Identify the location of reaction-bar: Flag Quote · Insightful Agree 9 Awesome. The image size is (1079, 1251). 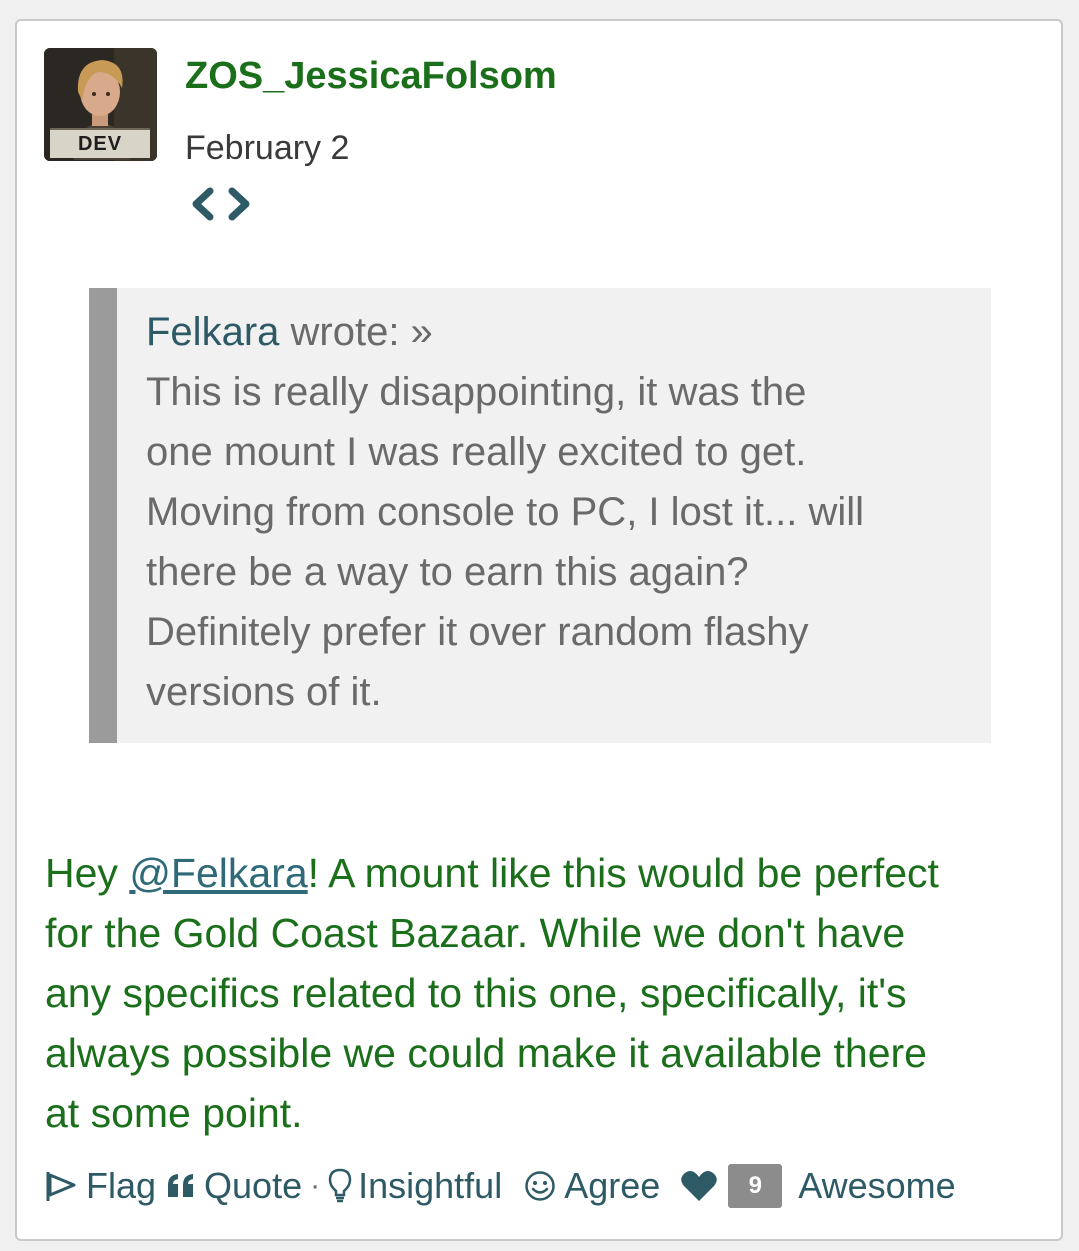
(500, 1186).